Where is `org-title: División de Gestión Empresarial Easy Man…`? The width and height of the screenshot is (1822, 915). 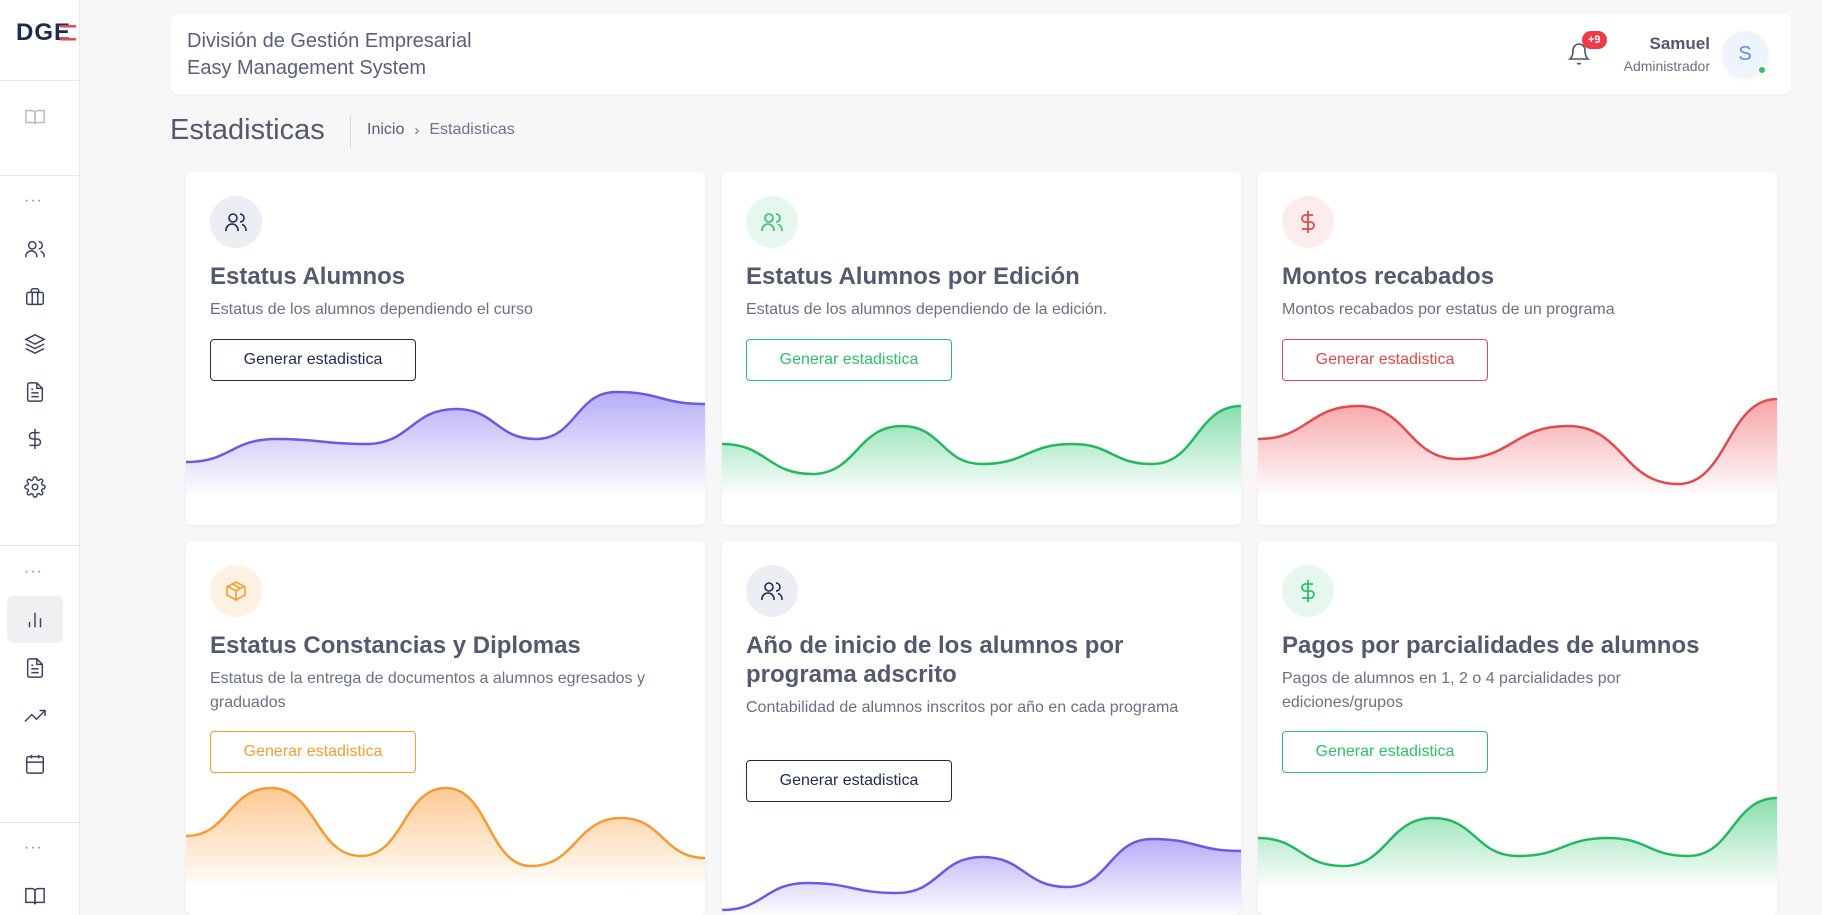
org-title: División de Gestión Empresarial Easy Man… is located at coordinates (329, 55).